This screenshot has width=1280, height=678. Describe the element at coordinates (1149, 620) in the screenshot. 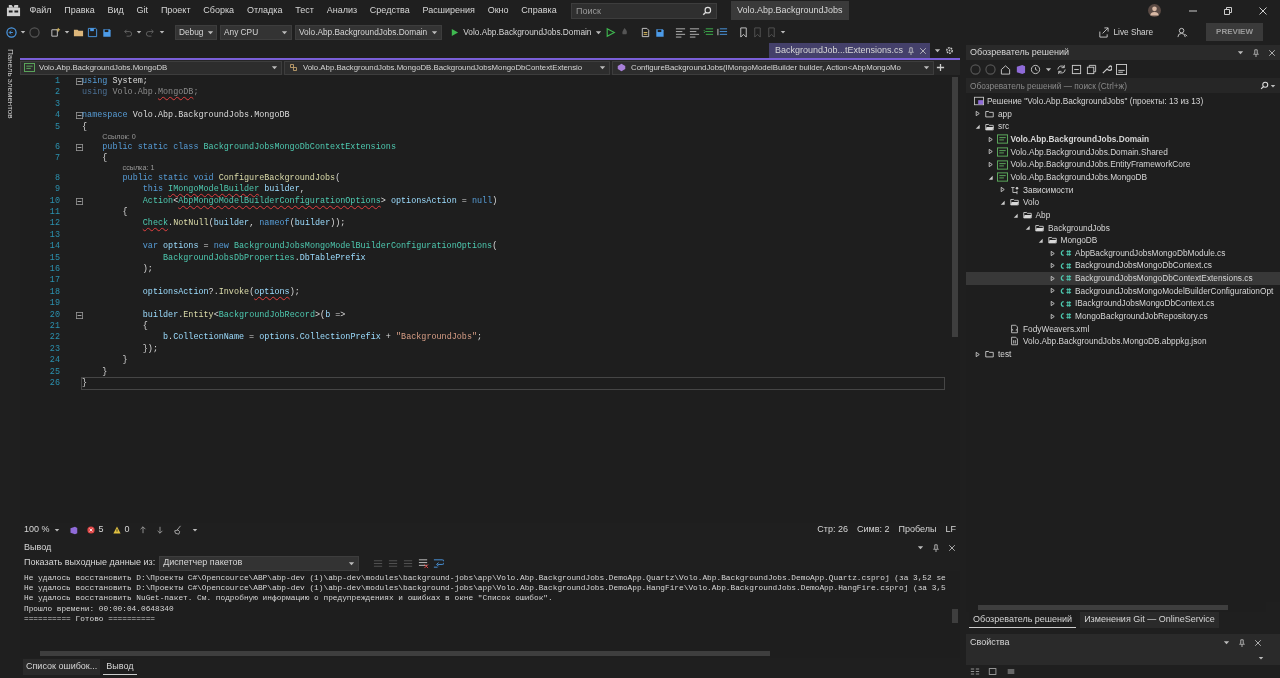

I see `panel-tab: Изменения Git — OnlineService` at that location.